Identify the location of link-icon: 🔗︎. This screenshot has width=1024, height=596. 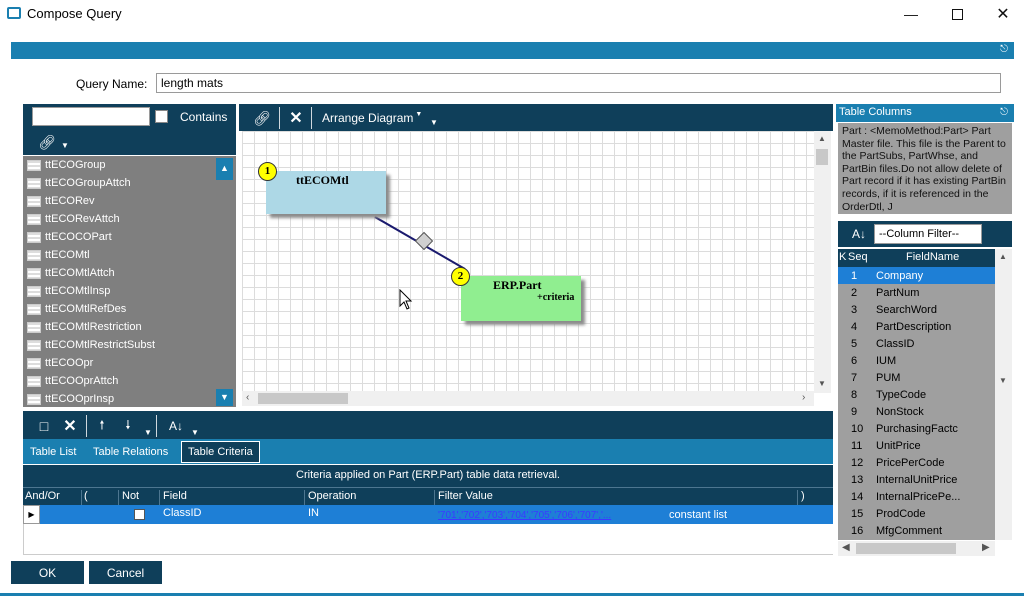
(47, 142).